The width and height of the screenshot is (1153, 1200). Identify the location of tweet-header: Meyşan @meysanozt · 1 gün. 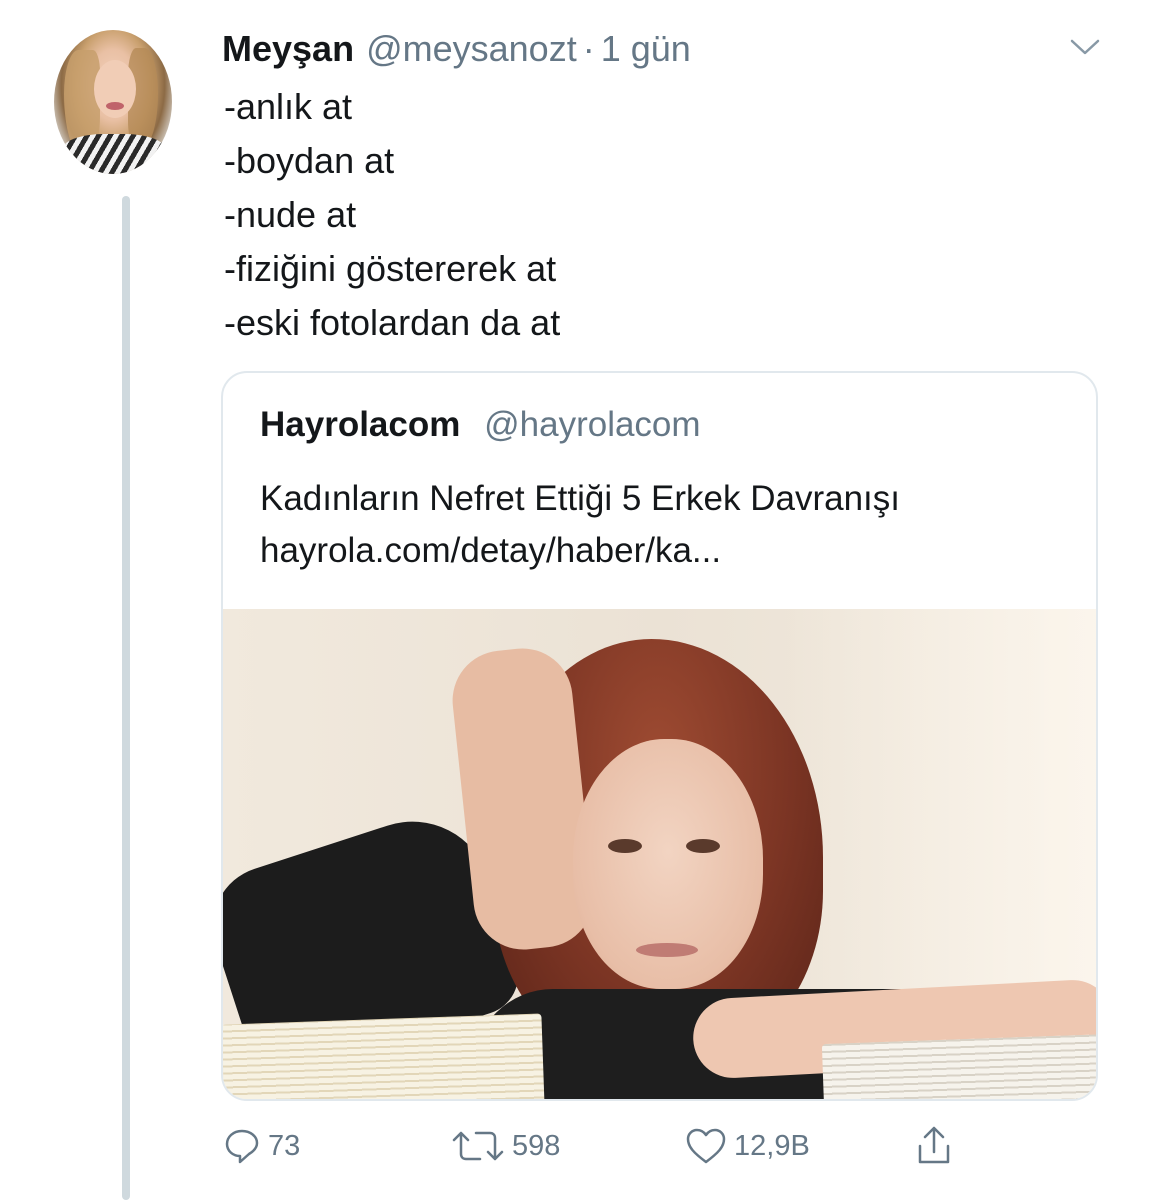
(456, 50).